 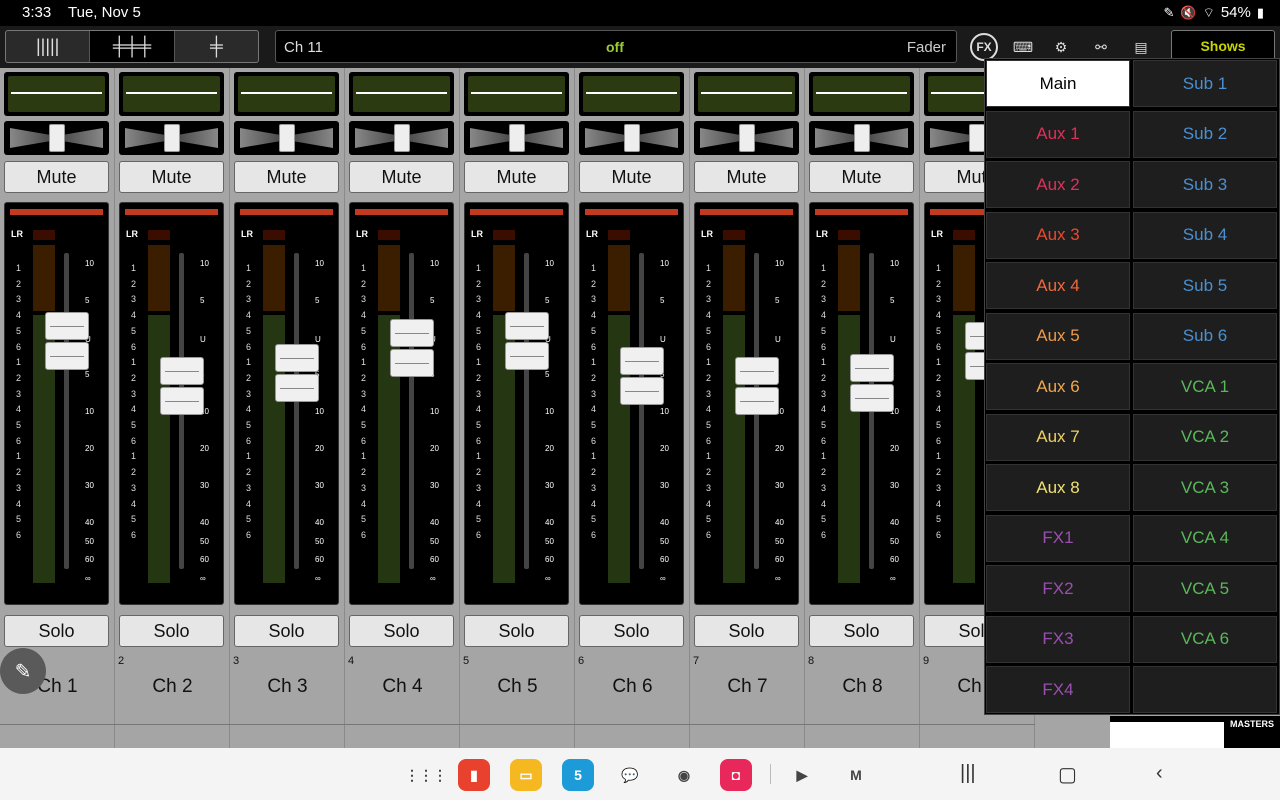 I want to click on bus-aux-6-button: Aux 6, so click(x=1058, y=386).